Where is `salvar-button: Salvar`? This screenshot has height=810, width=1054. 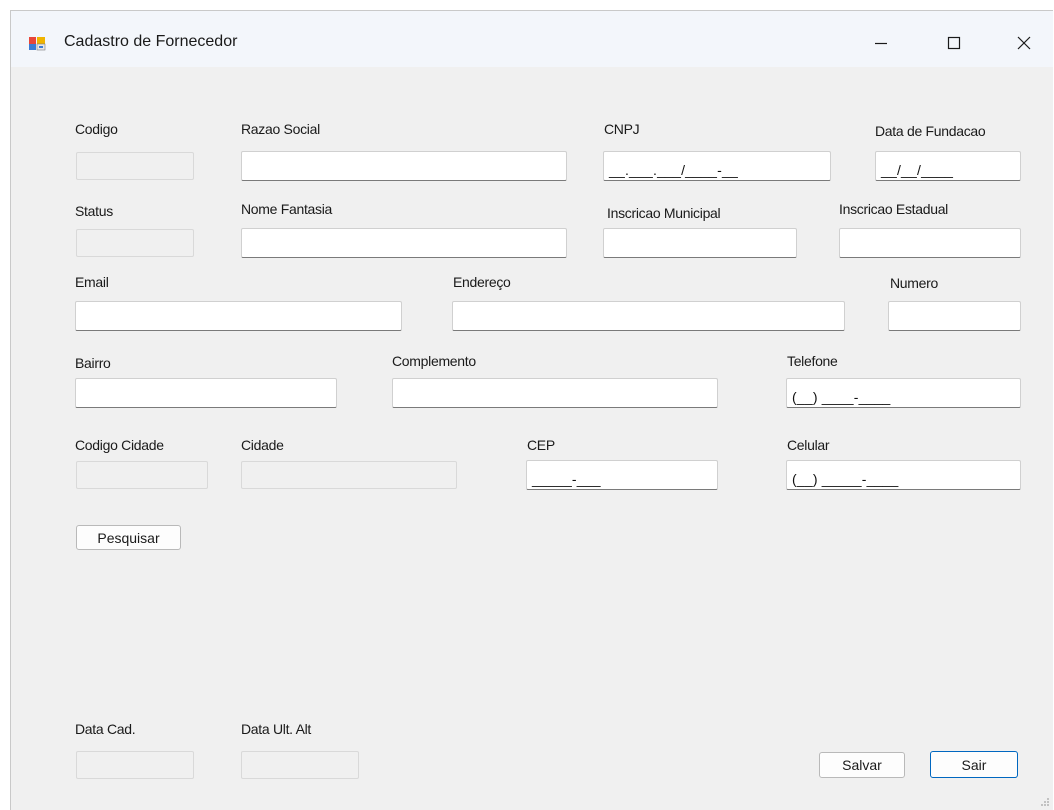 salvar-button: Salvar is located at coordinates (862, 765).